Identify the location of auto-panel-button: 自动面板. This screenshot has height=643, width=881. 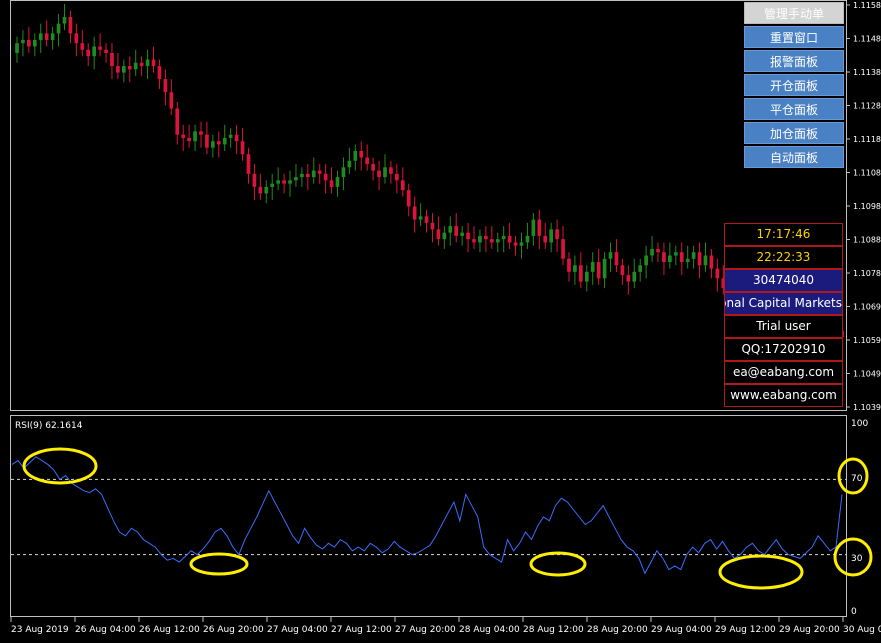
(794, 157).